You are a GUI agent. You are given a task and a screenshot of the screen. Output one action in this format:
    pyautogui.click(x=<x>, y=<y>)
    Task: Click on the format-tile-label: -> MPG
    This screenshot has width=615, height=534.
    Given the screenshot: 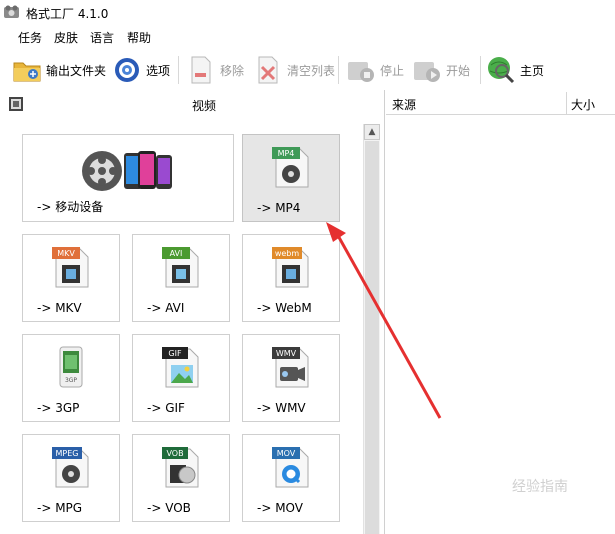 What is the action you would take?
    pyautogui.click(x=60, y=508)
    